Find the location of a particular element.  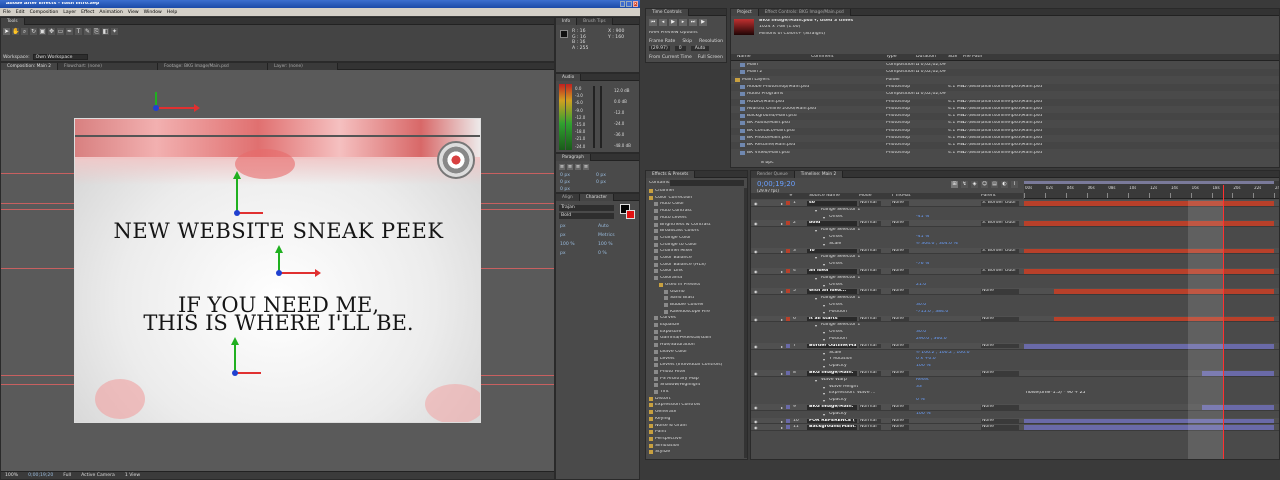

col-trkmat: T TrkMat is located at coordinates (901, 196).